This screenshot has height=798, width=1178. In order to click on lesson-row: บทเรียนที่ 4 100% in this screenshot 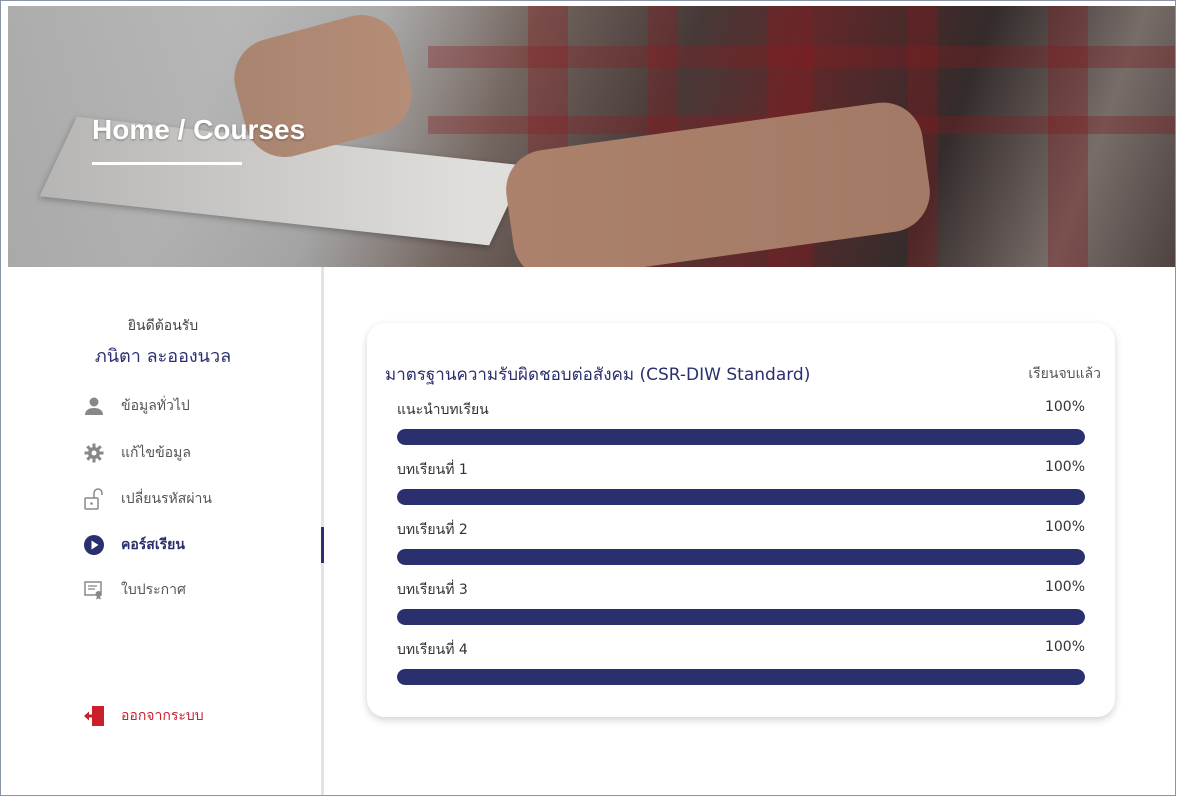, I will do `click(741, 662)`.